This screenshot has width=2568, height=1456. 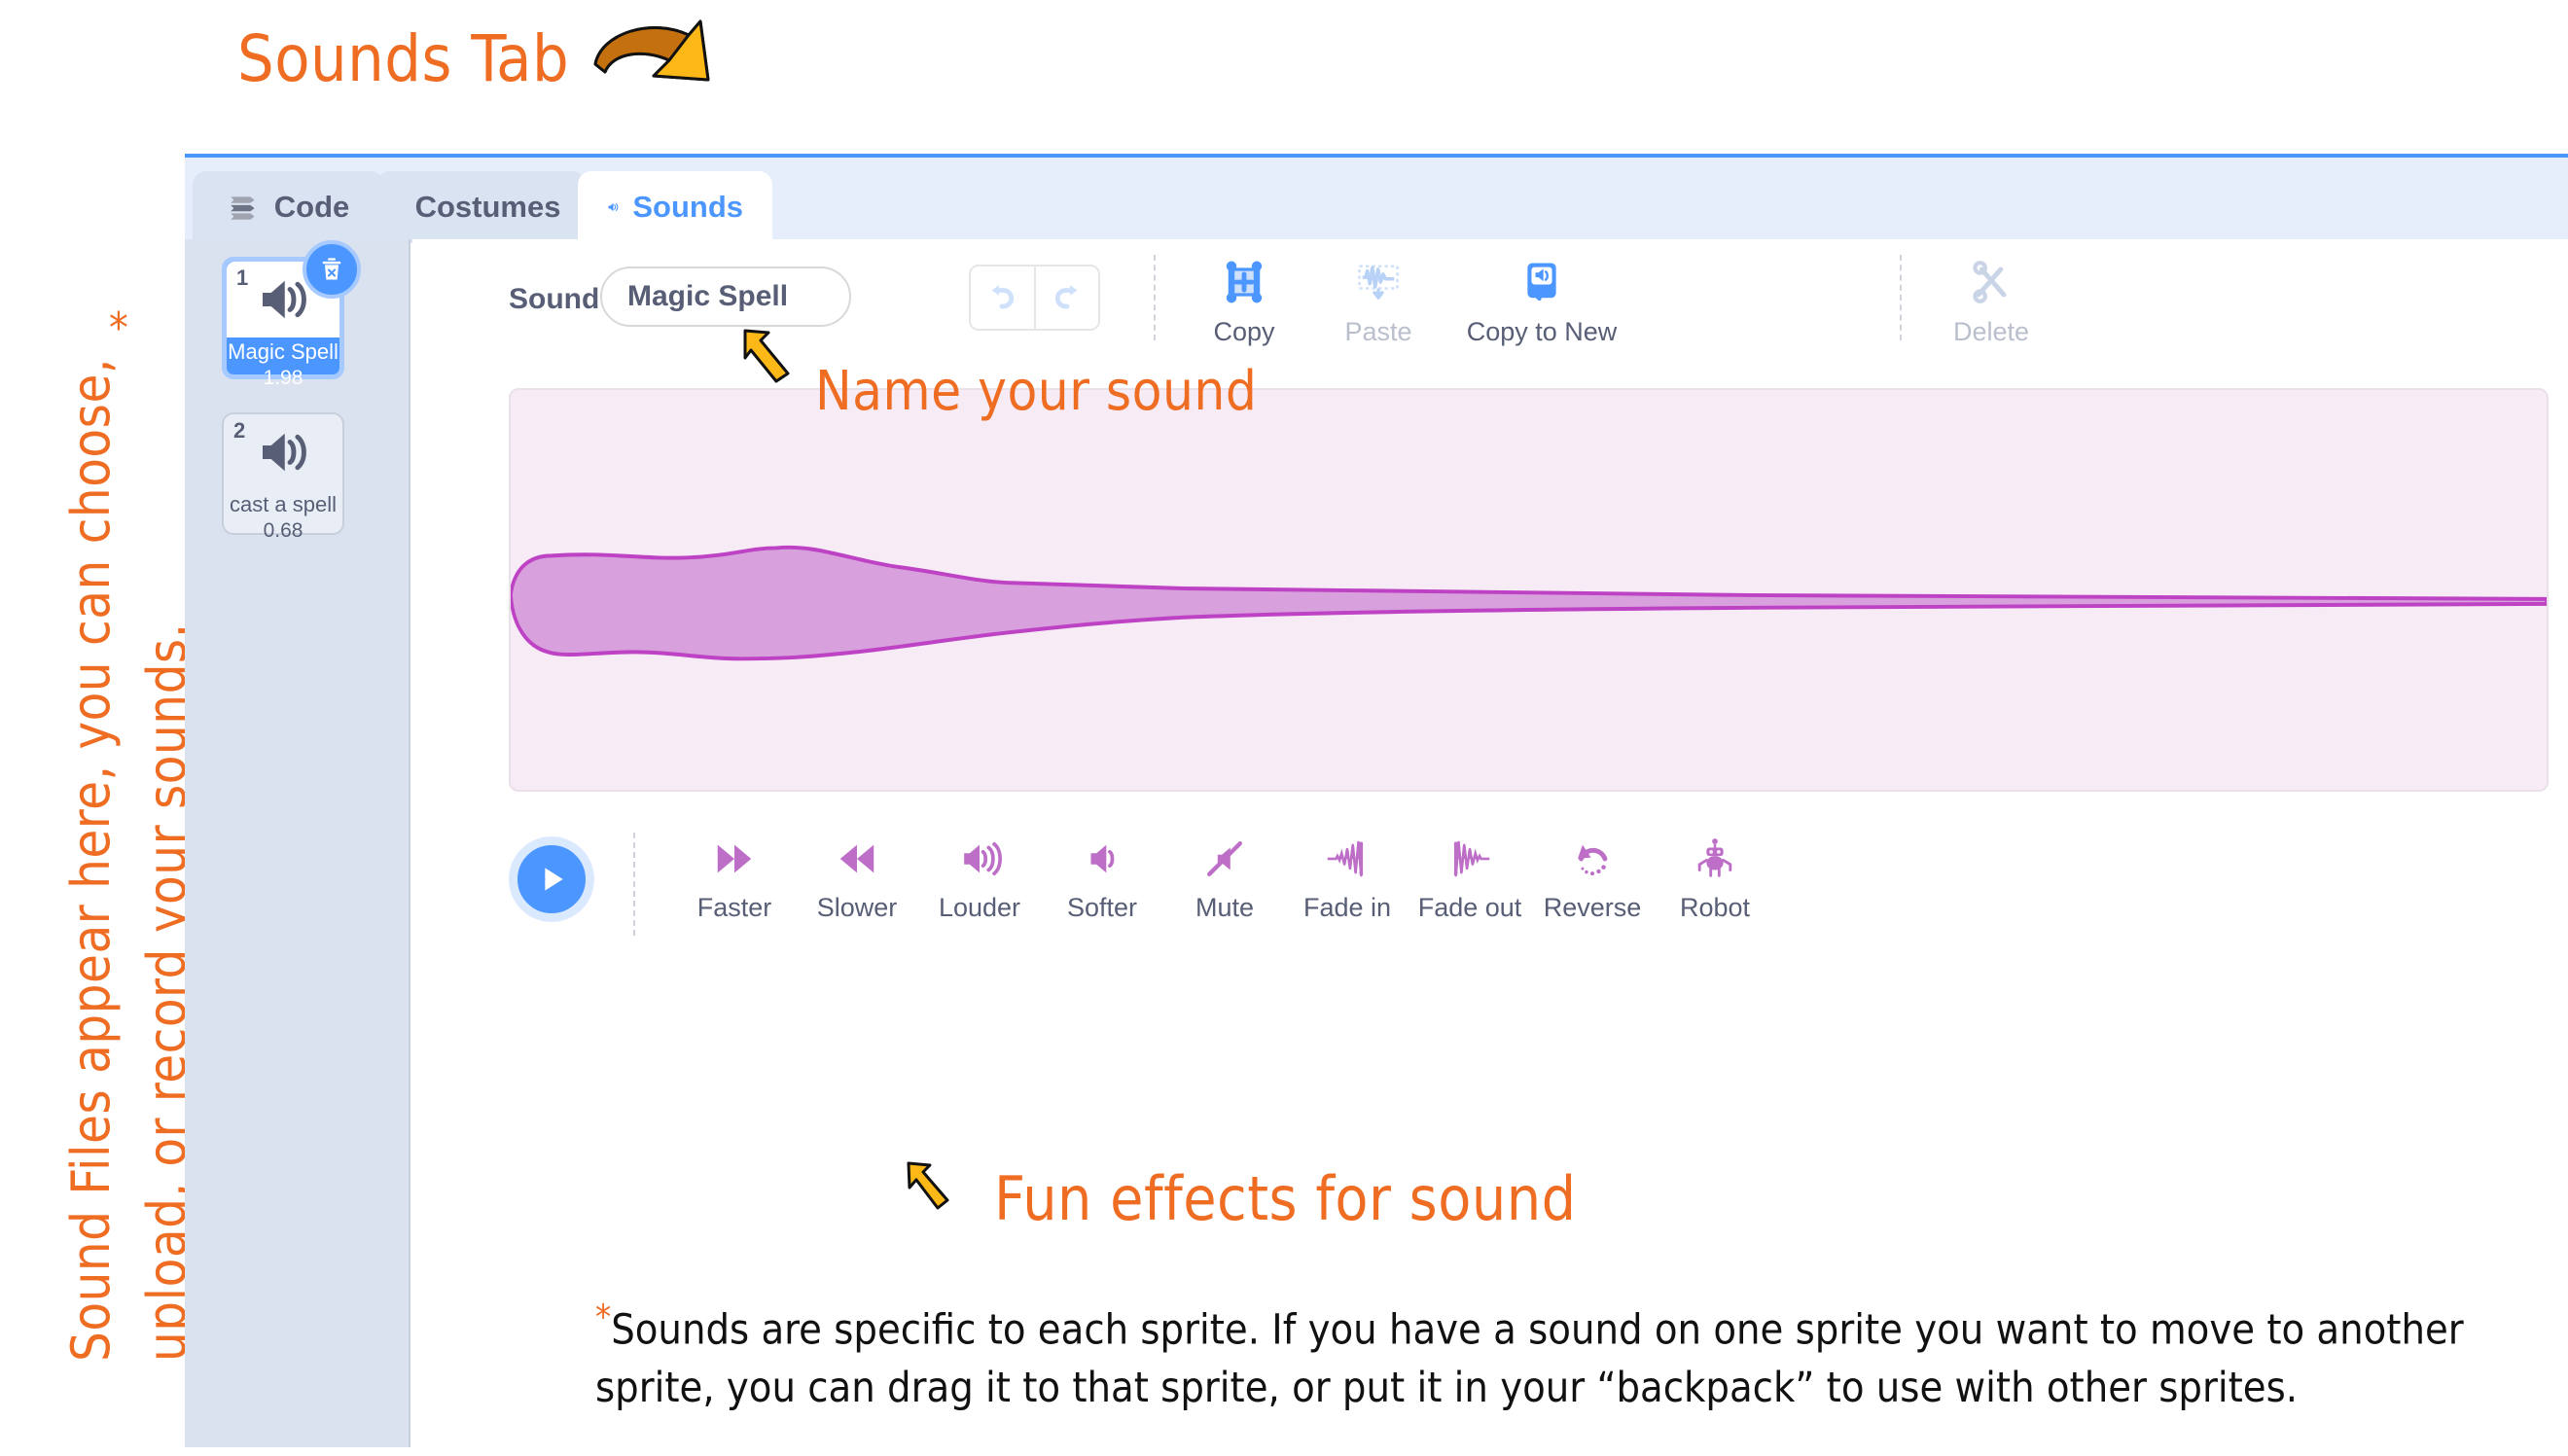 What do you see at coordinates (603, 1317) in the screenshot?
I see `footnote-asterisk: *` at bounding box center [603, 1317].